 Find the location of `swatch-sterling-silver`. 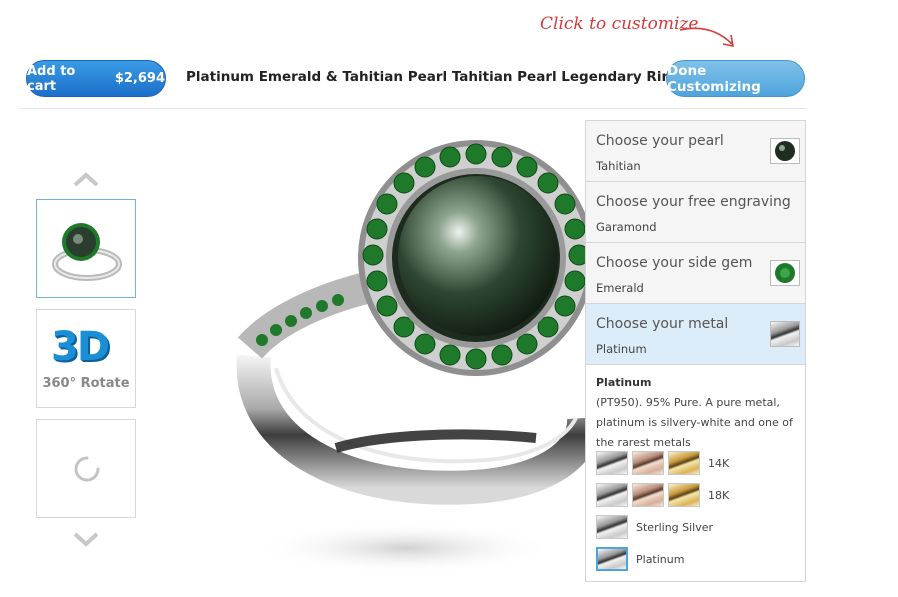

swatch-sterling-silver is located at coordinates (612, 527).